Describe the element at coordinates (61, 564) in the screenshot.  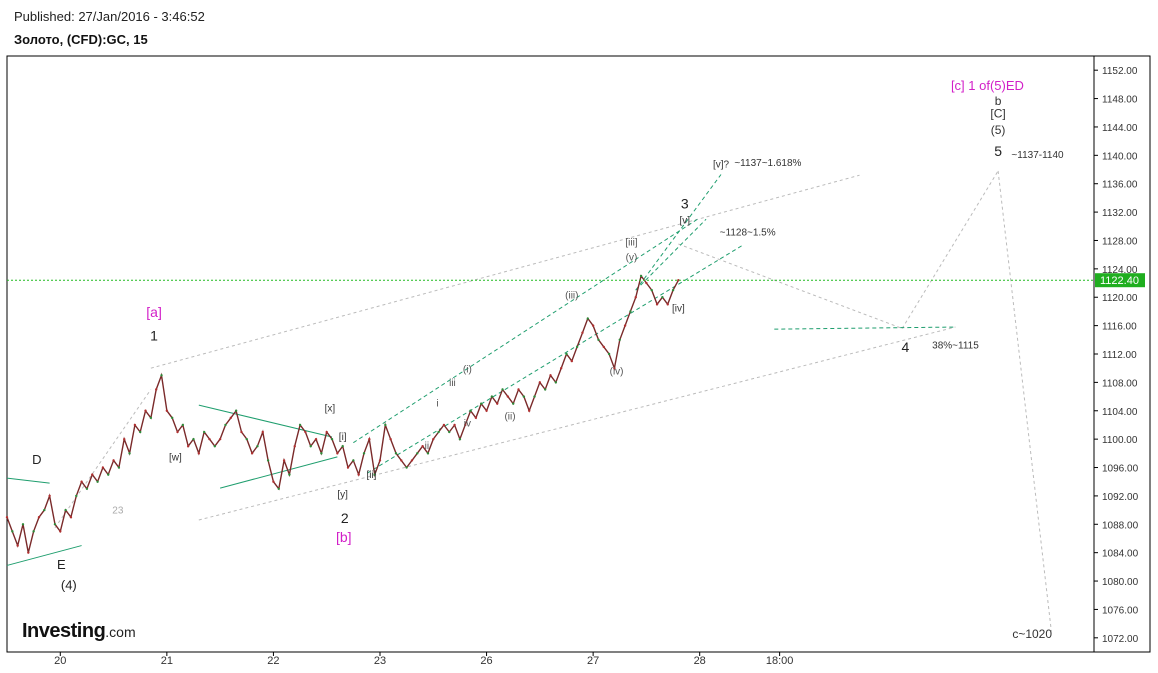
I see `wave-label: E` at that location.